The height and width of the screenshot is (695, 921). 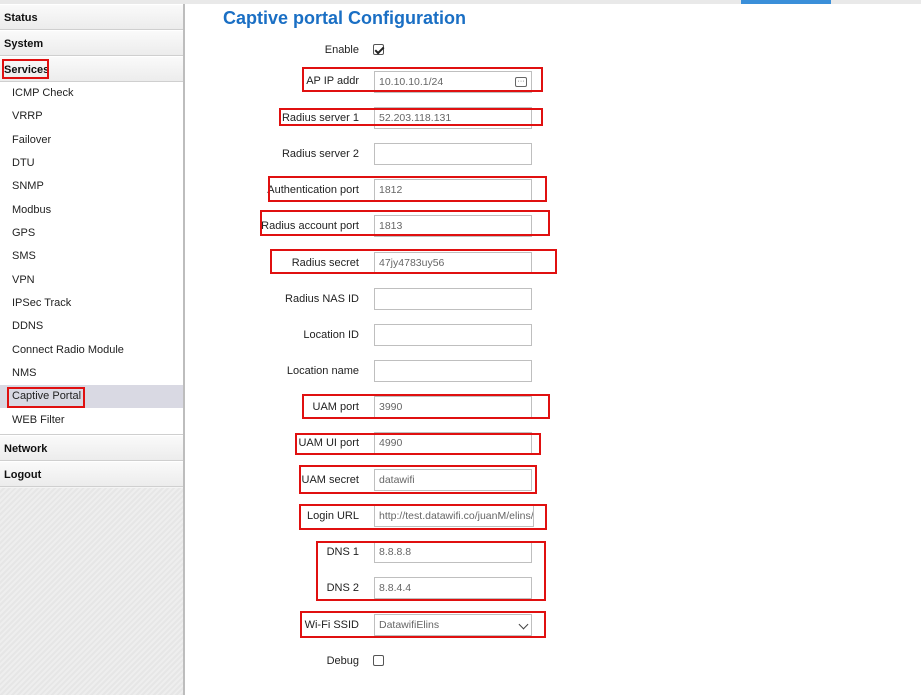 I want to click on dns-2-input: 8.8.4.4, so click(x=453, y=588).